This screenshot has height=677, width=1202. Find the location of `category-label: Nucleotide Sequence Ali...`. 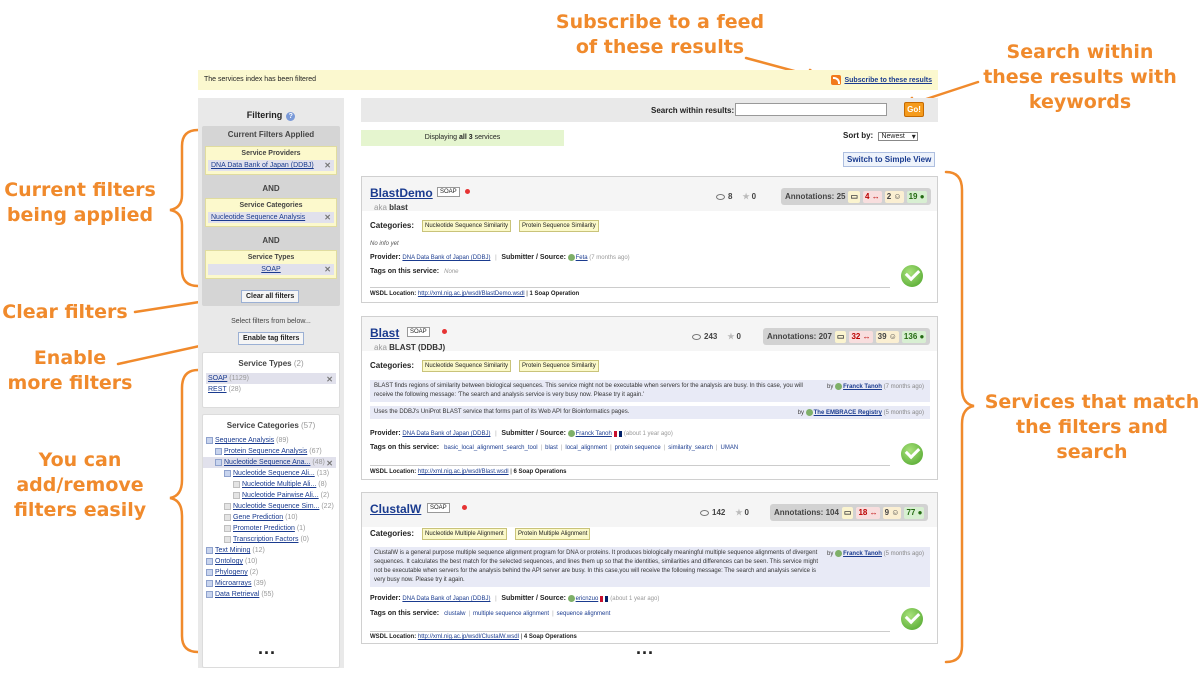

category-label: Nucleotide Sequence Ali... is located at coordinates (274, 473).